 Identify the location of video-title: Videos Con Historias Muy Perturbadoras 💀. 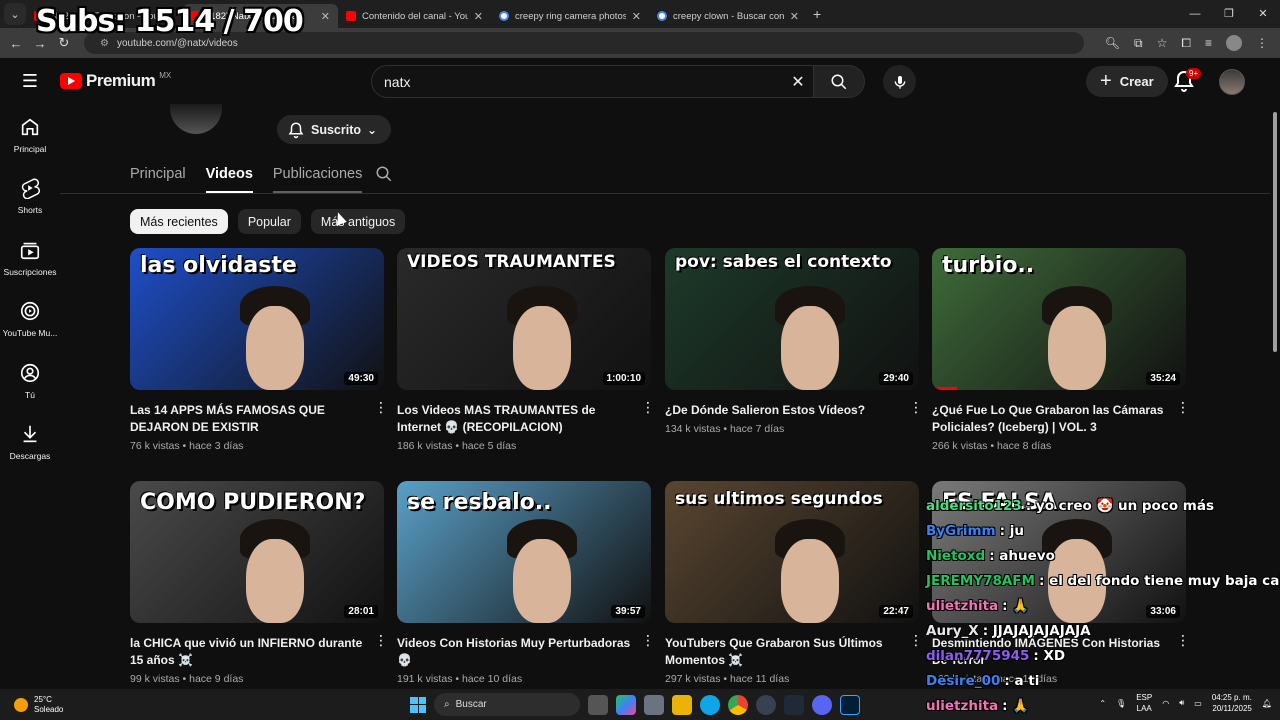
(524, 652).